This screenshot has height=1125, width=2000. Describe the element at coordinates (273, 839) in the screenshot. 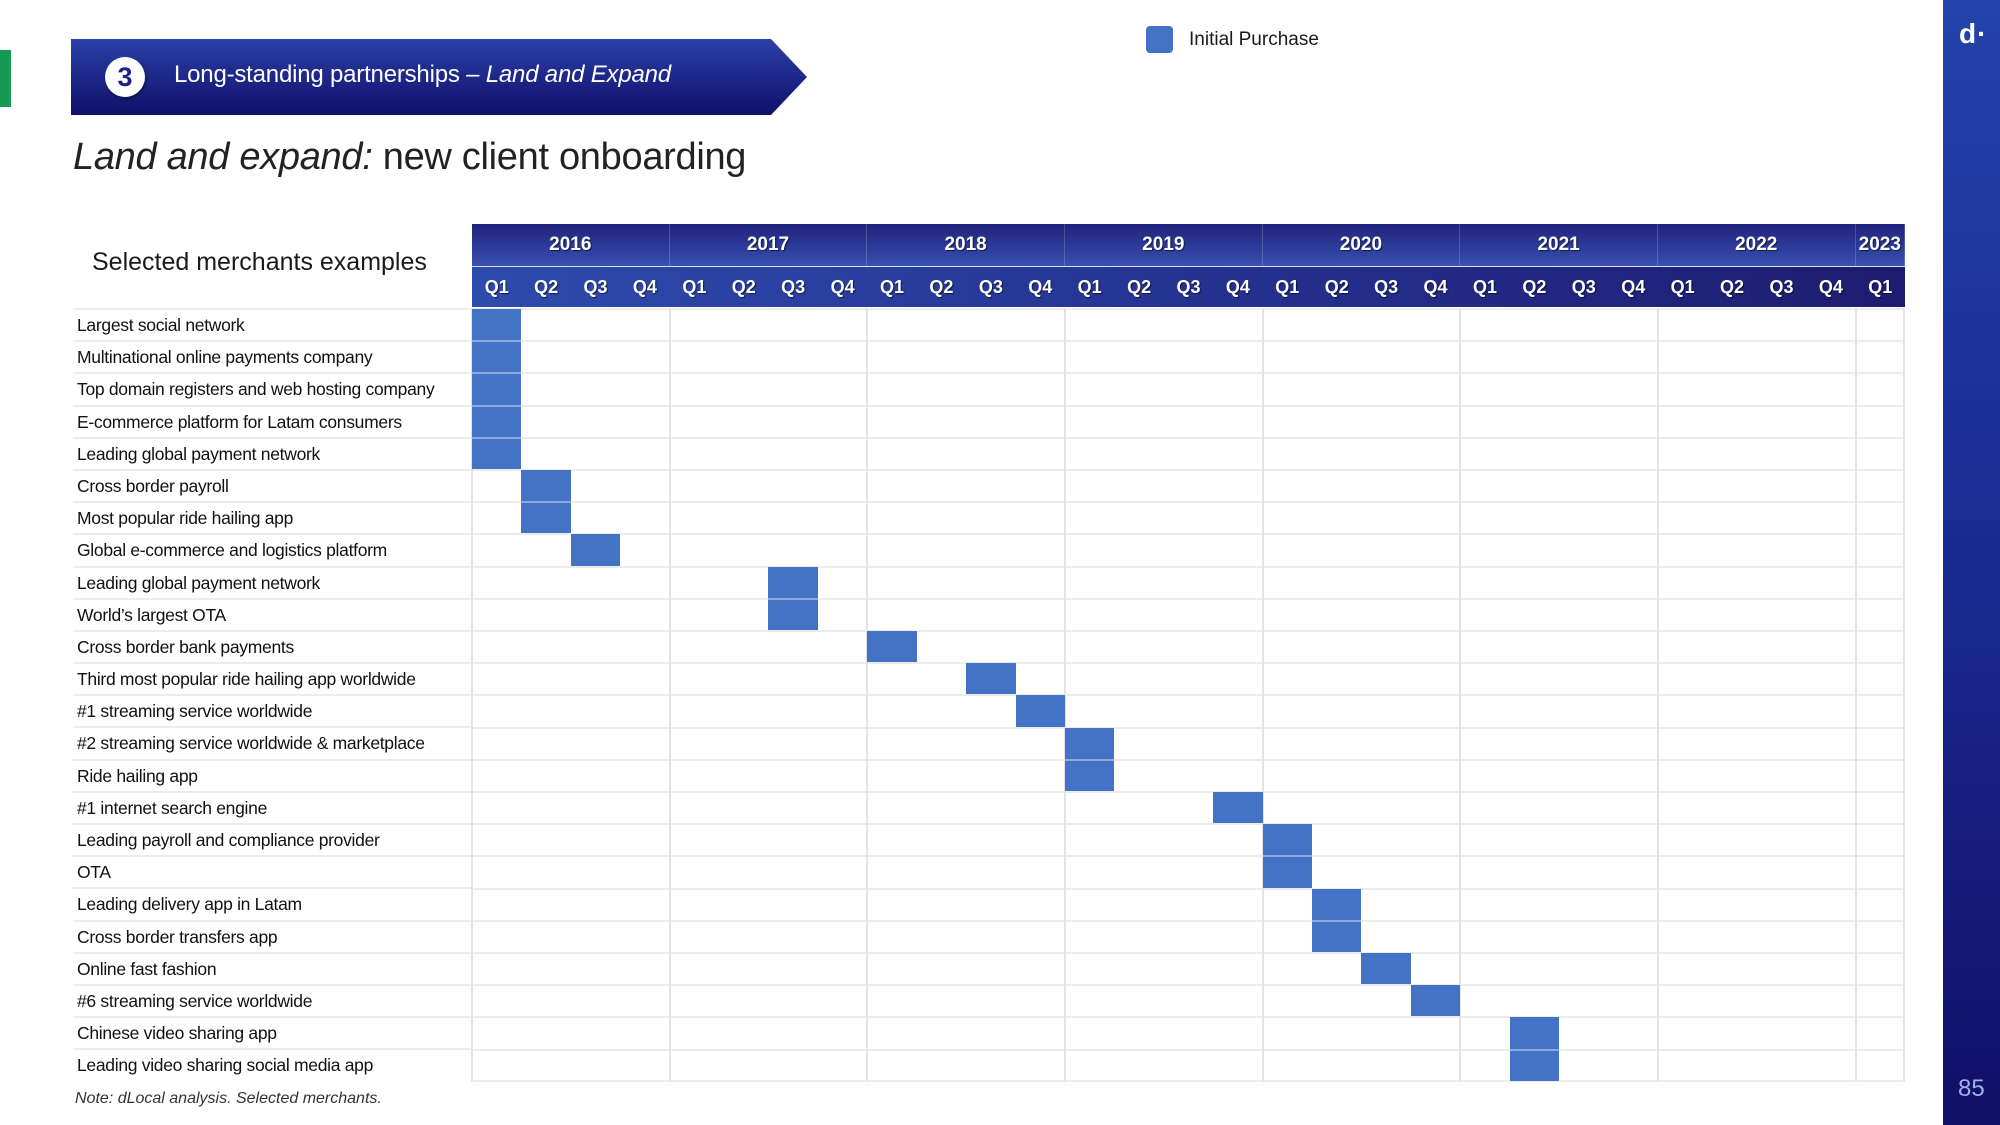

I see `merchant-label: Leading payroll and compliance provider` at that location.